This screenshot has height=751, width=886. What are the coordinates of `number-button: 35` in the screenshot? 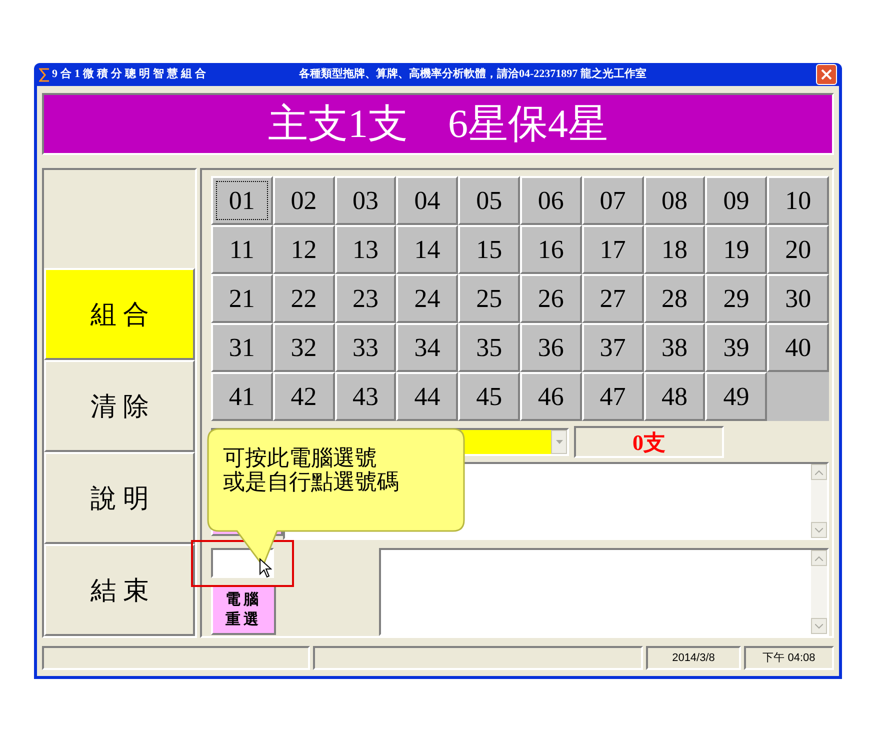 It's located at (489, 347).